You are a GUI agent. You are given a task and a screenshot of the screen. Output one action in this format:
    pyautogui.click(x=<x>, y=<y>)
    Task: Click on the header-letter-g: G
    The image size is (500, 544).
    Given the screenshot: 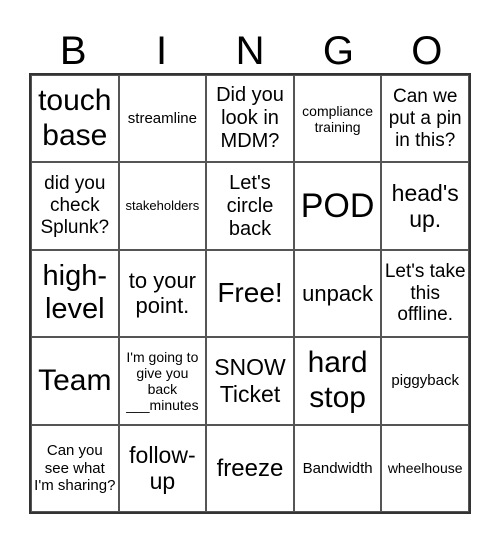 What is the action you would take?
    pyautogui.click(x=338, y=51)
    